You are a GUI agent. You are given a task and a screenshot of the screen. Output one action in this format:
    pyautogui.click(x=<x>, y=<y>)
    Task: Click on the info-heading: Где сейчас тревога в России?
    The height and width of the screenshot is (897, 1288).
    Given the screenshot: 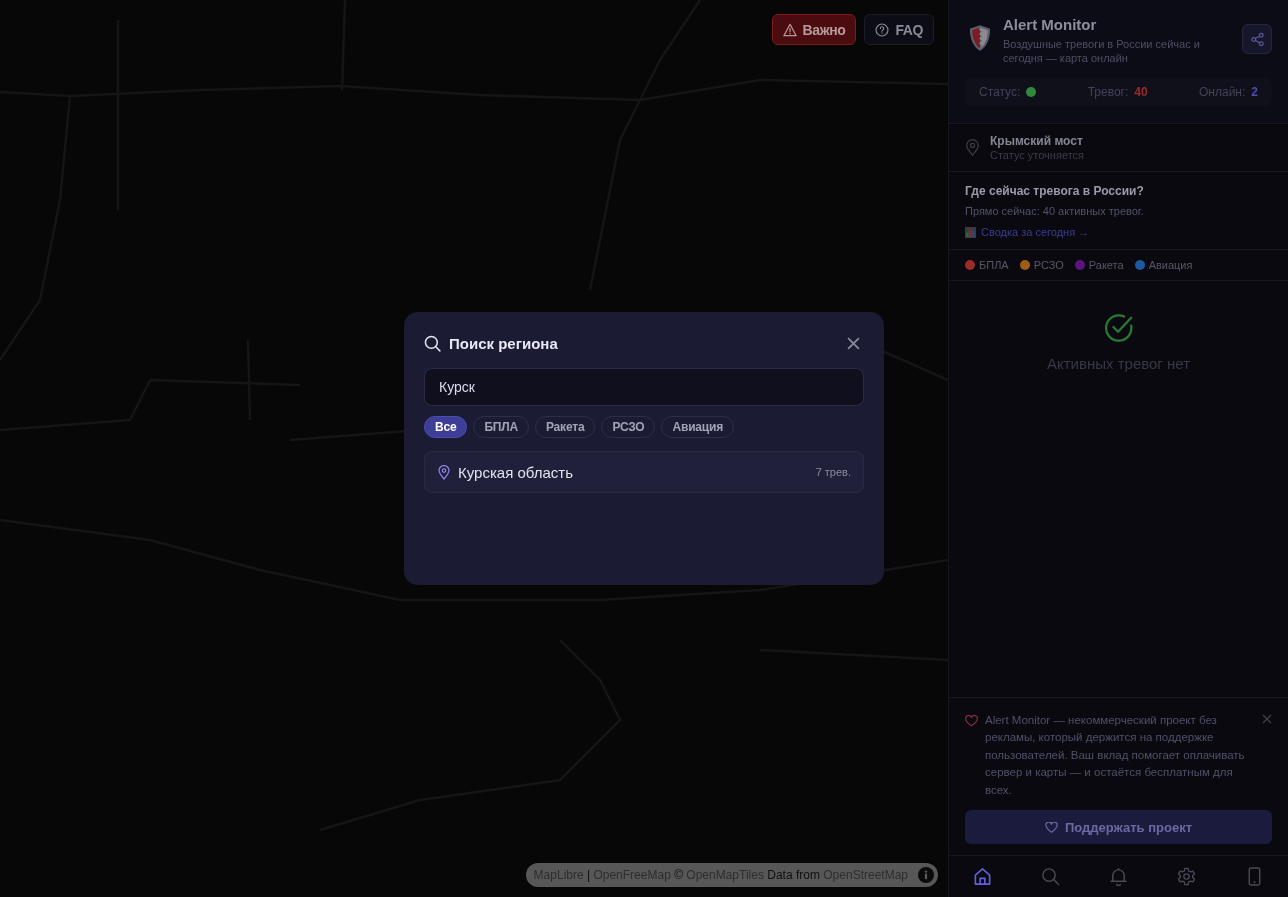 What is the action you would take?
    pyautogui.click(x=1055, y=191)
    